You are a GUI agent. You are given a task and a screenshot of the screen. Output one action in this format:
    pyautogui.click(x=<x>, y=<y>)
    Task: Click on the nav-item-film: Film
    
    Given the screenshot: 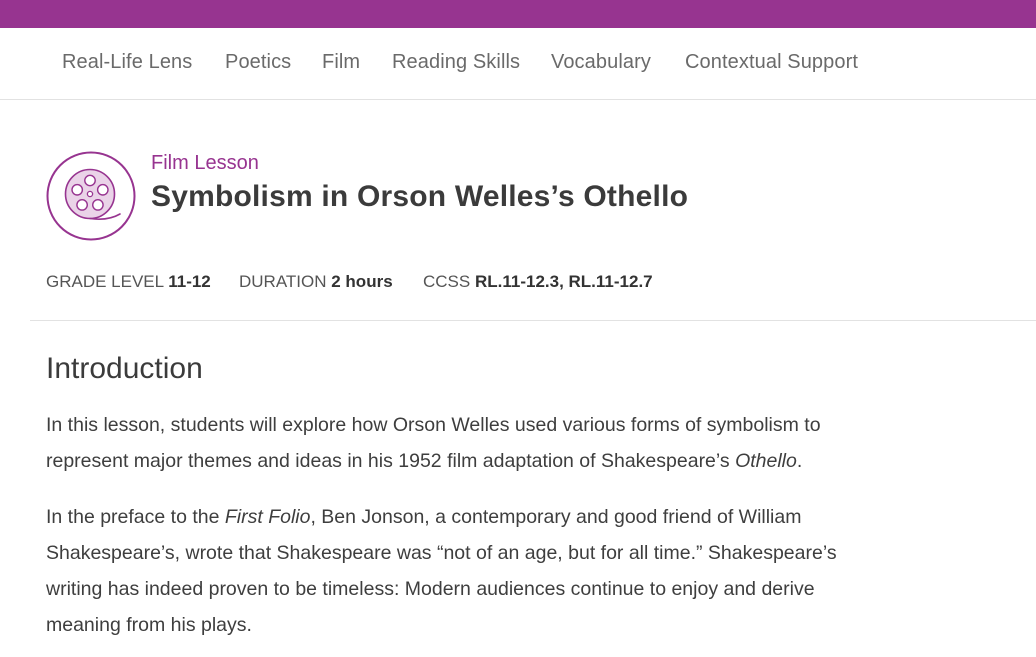 What is the action you would take?
    pyautogui.click(x=341, y=62)
    